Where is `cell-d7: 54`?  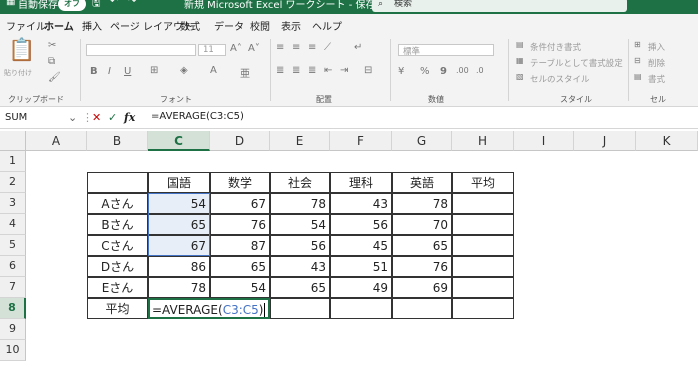 cell-d7: 54 is located at coordinates (240, 287).